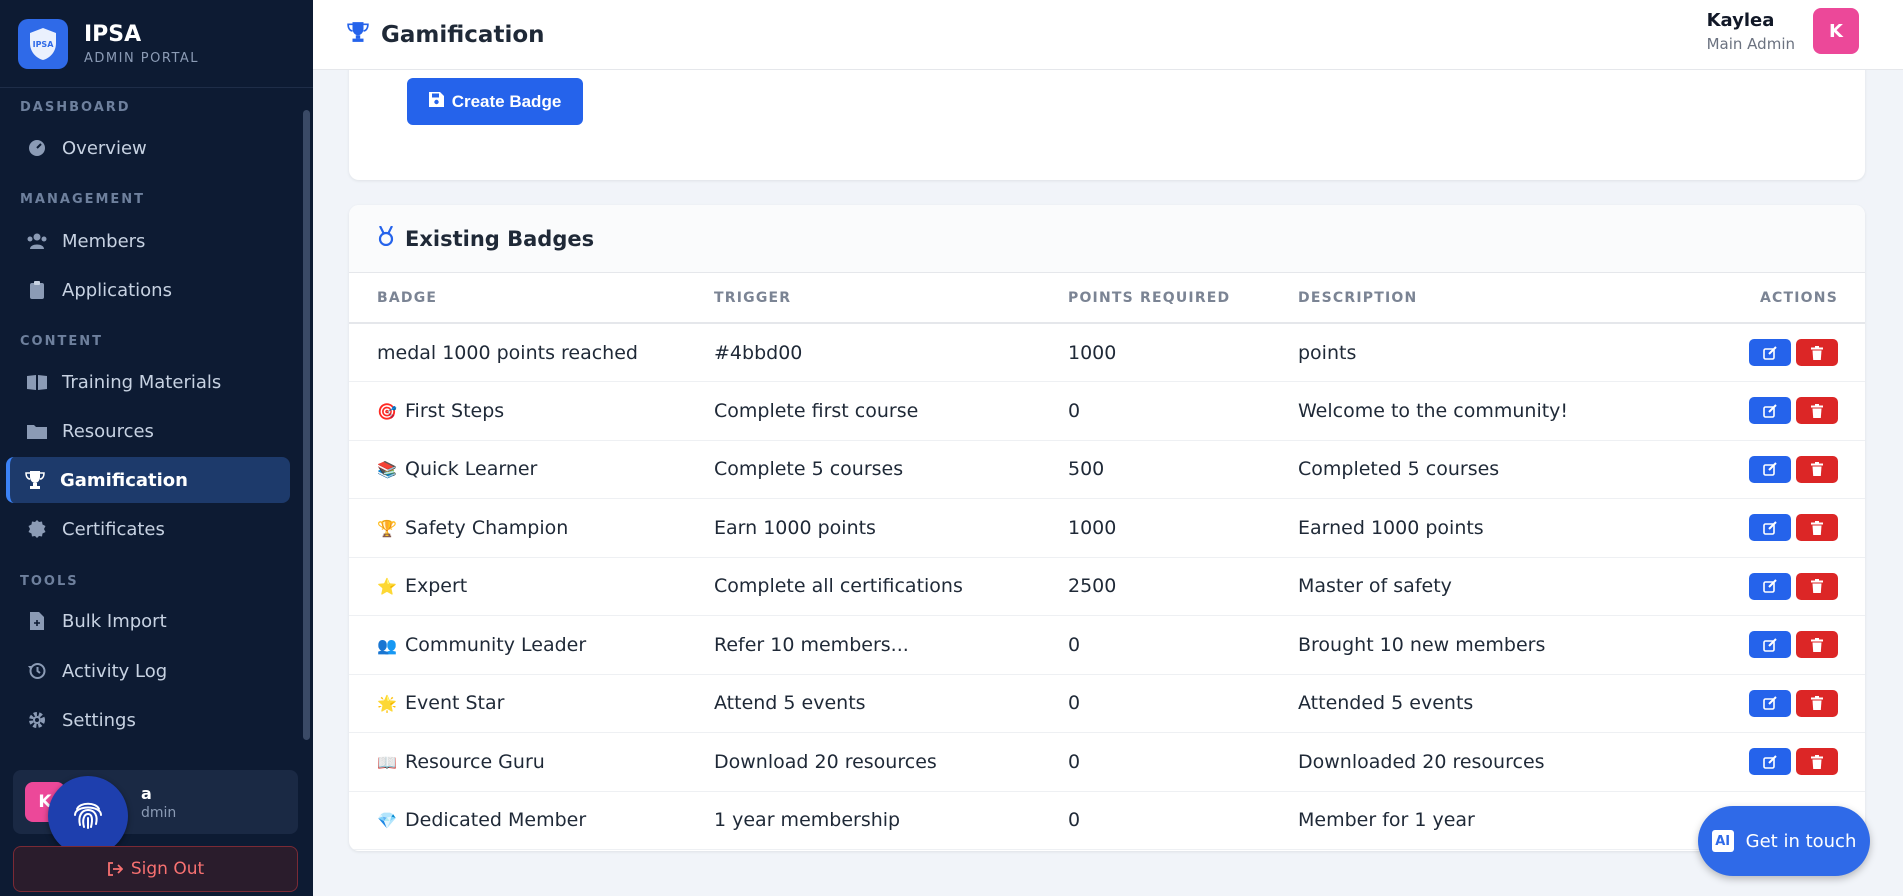 This screenshot has width=1903, height=896. What do you see at coordinates (148, 290) in the screenshot?
I see `sidebar-item-applications: Applications` at bounding box center [148, 290].